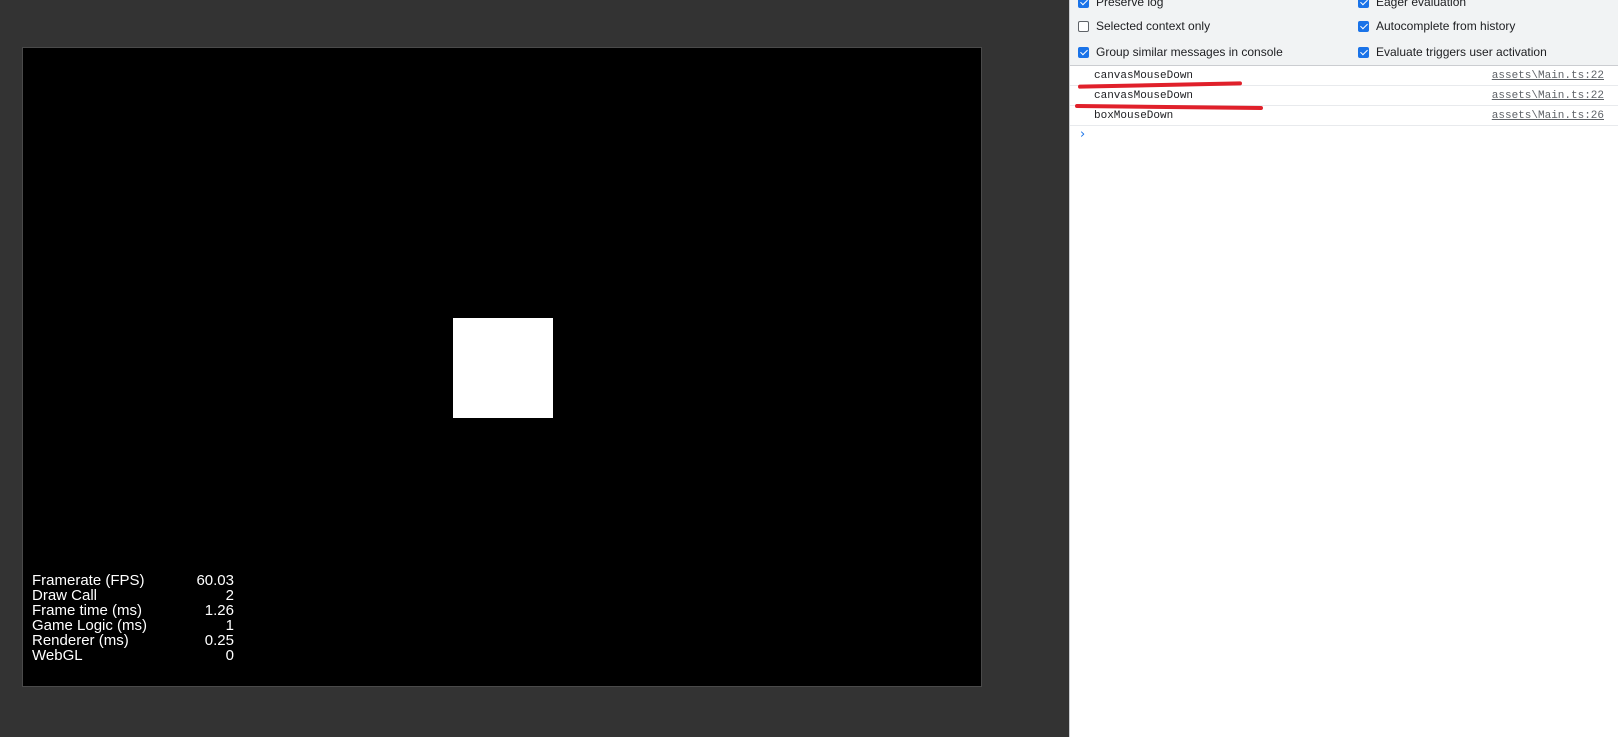 The height and width of the screenshot is (737, 1618). What do you see at coordinates (1134, 116) in the screenshot?
I see `console-message-text: boxMouseDown` at bounding box center [1134, 116].